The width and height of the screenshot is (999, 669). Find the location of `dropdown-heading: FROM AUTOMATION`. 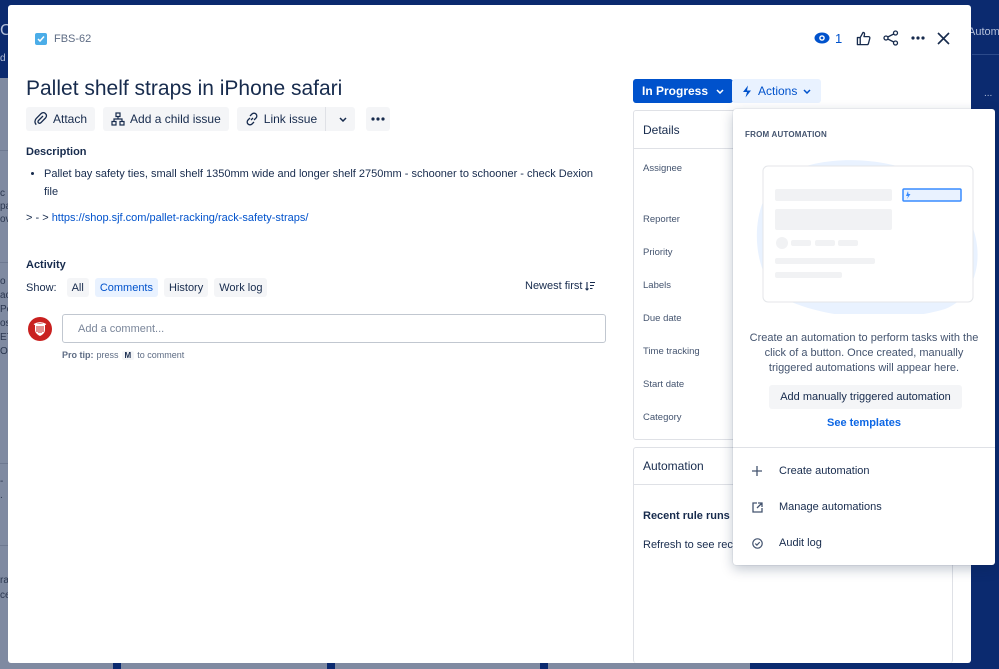

dropdown-heading: FROM AUTOMATION is located at coordinates (786, 134).